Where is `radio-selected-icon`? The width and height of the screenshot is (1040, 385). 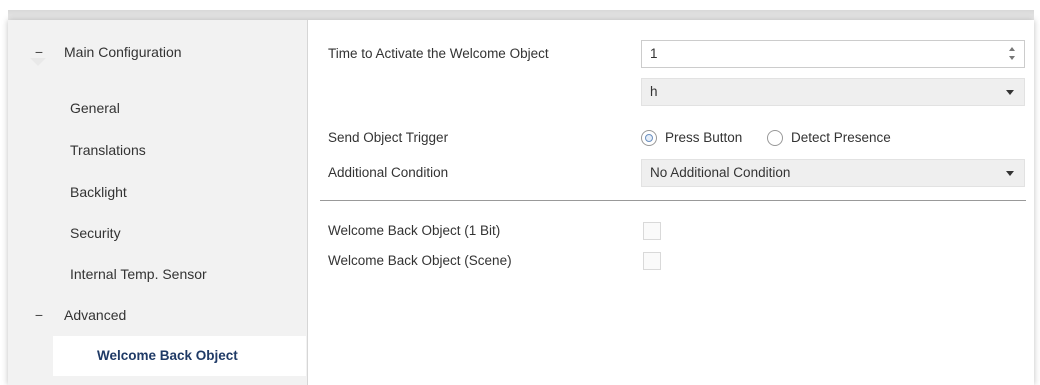 radio-selected-icon is located at coordinates (649, 138).